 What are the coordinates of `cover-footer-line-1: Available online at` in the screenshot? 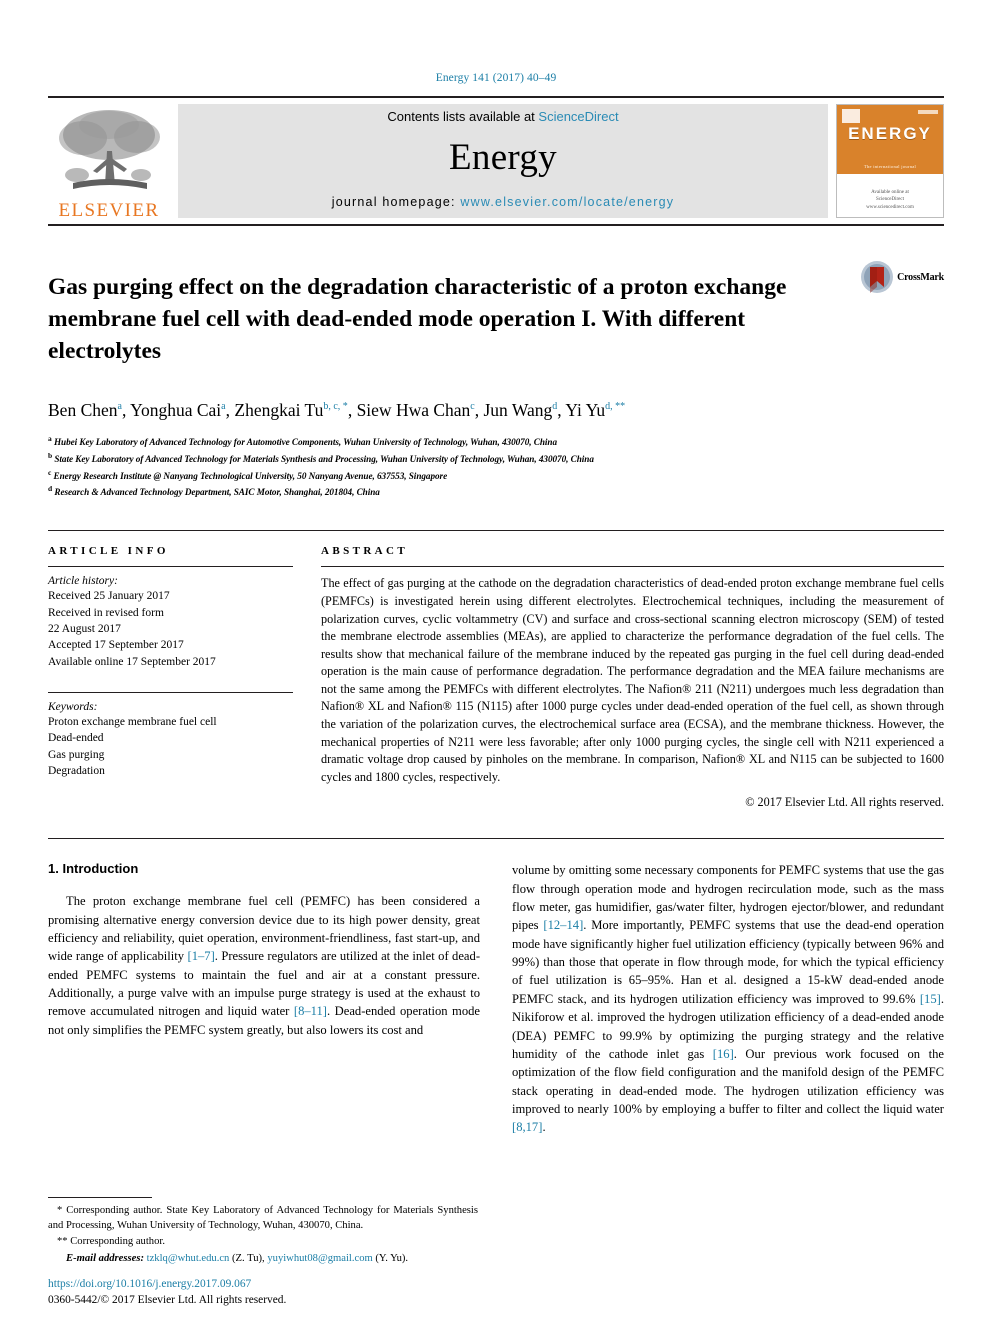 It's located at (890, 192).